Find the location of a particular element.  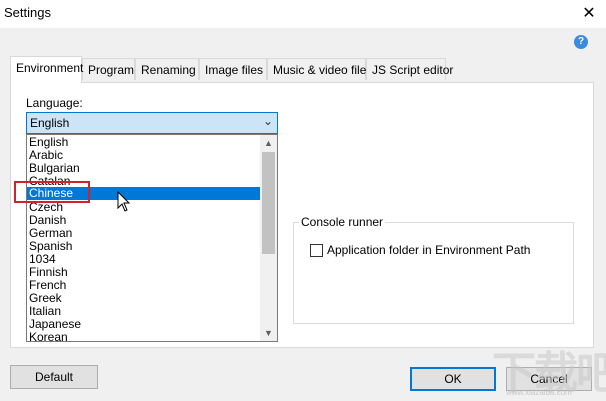

language-option: Korean is located at coordinates (143, 336).